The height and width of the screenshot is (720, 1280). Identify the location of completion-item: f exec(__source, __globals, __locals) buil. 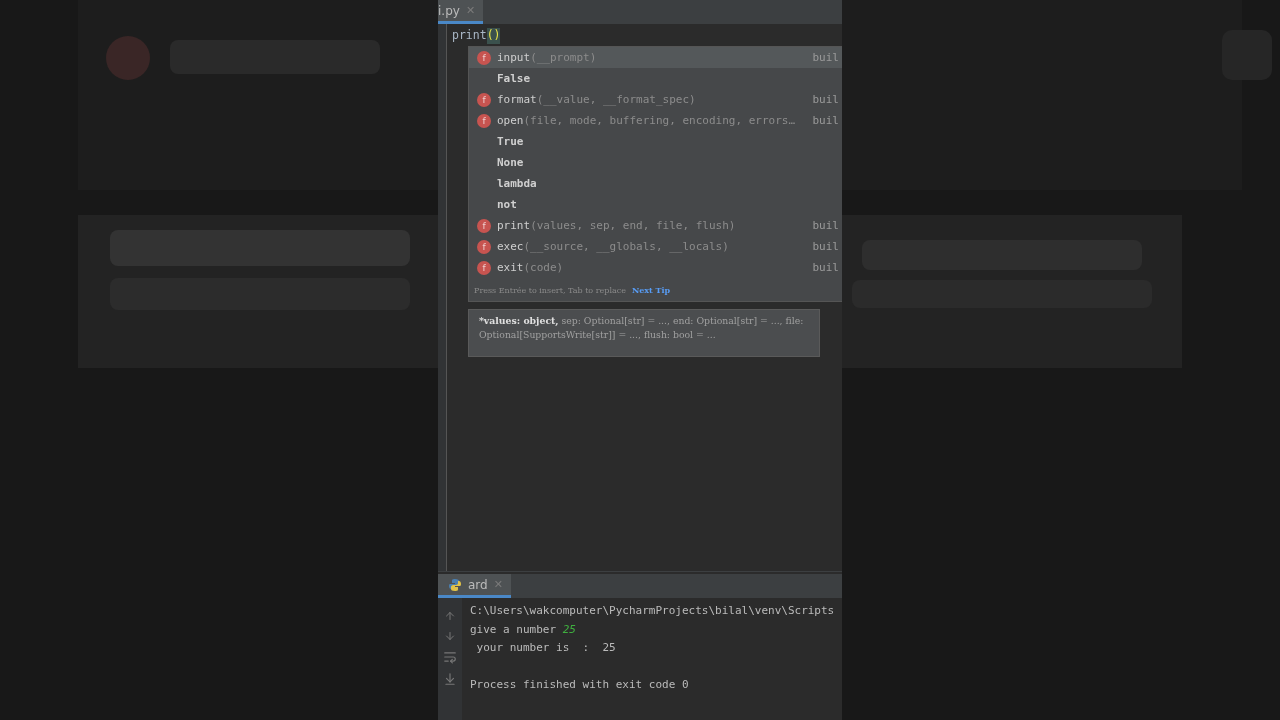
(655, 246).